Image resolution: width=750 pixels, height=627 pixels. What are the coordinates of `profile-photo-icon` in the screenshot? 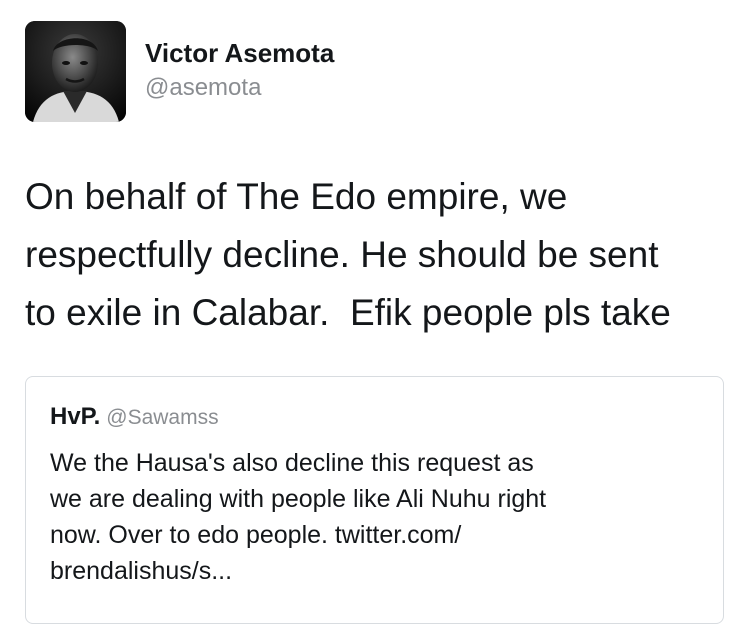 It's located at (75, 71).